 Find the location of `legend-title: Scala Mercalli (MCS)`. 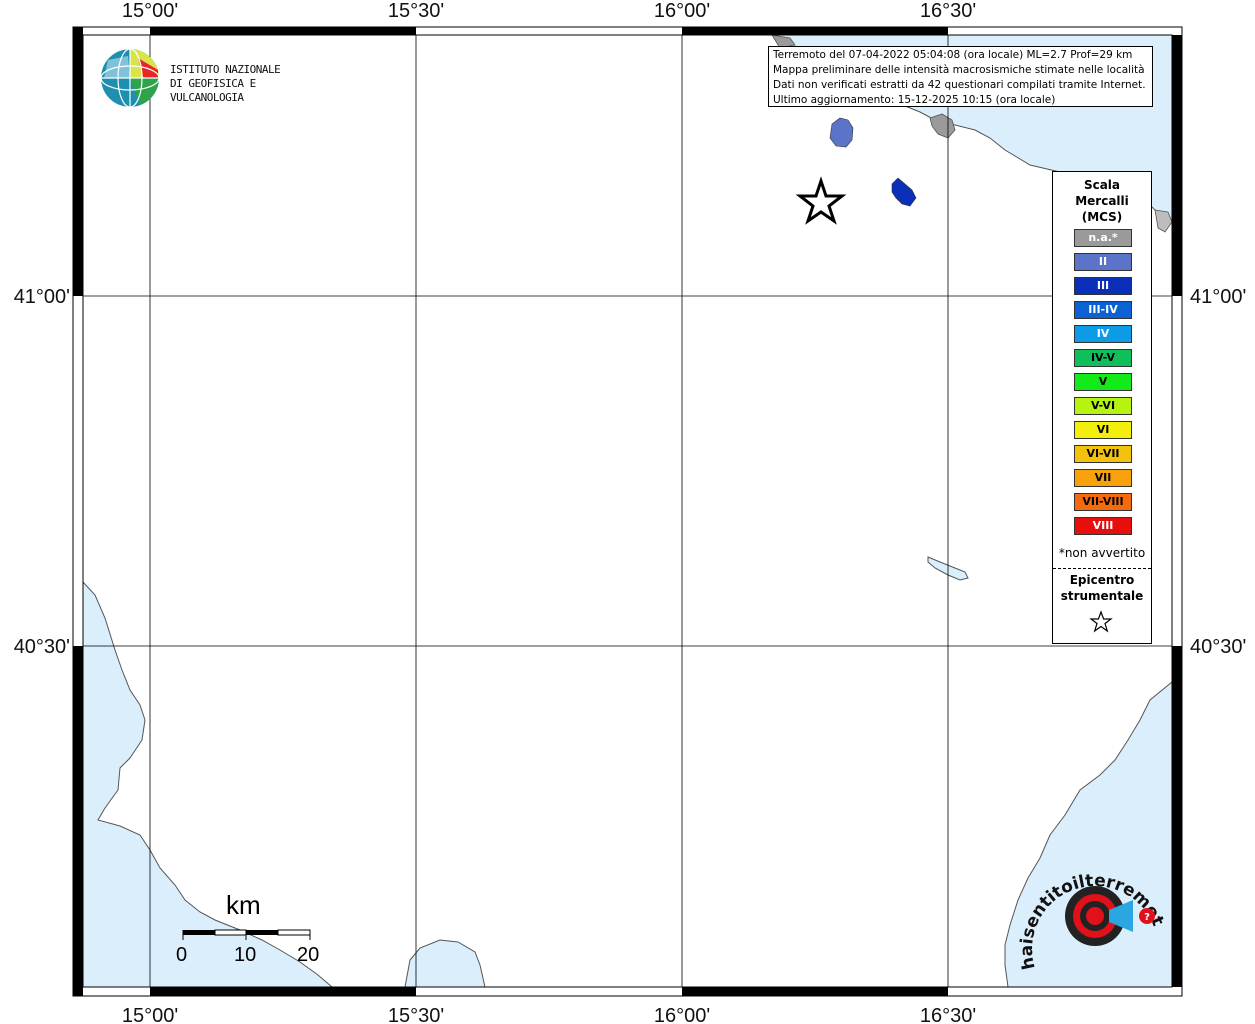

legend-title: Scala Mercalli (MCS) is located at coordinates (1102, 201).